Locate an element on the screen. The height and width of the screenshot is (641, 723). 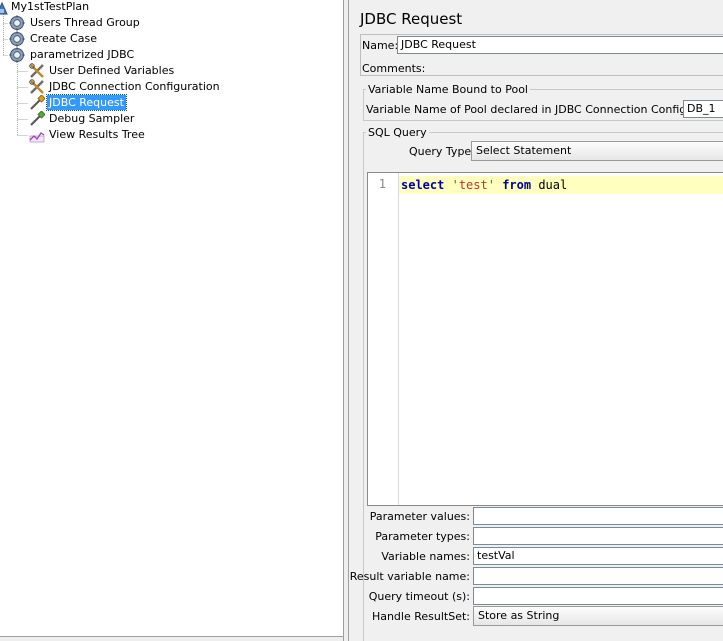
tree-item-jdbc-connection-configuration: JDBC Connection Configuration is located at coordinates (111, 87).